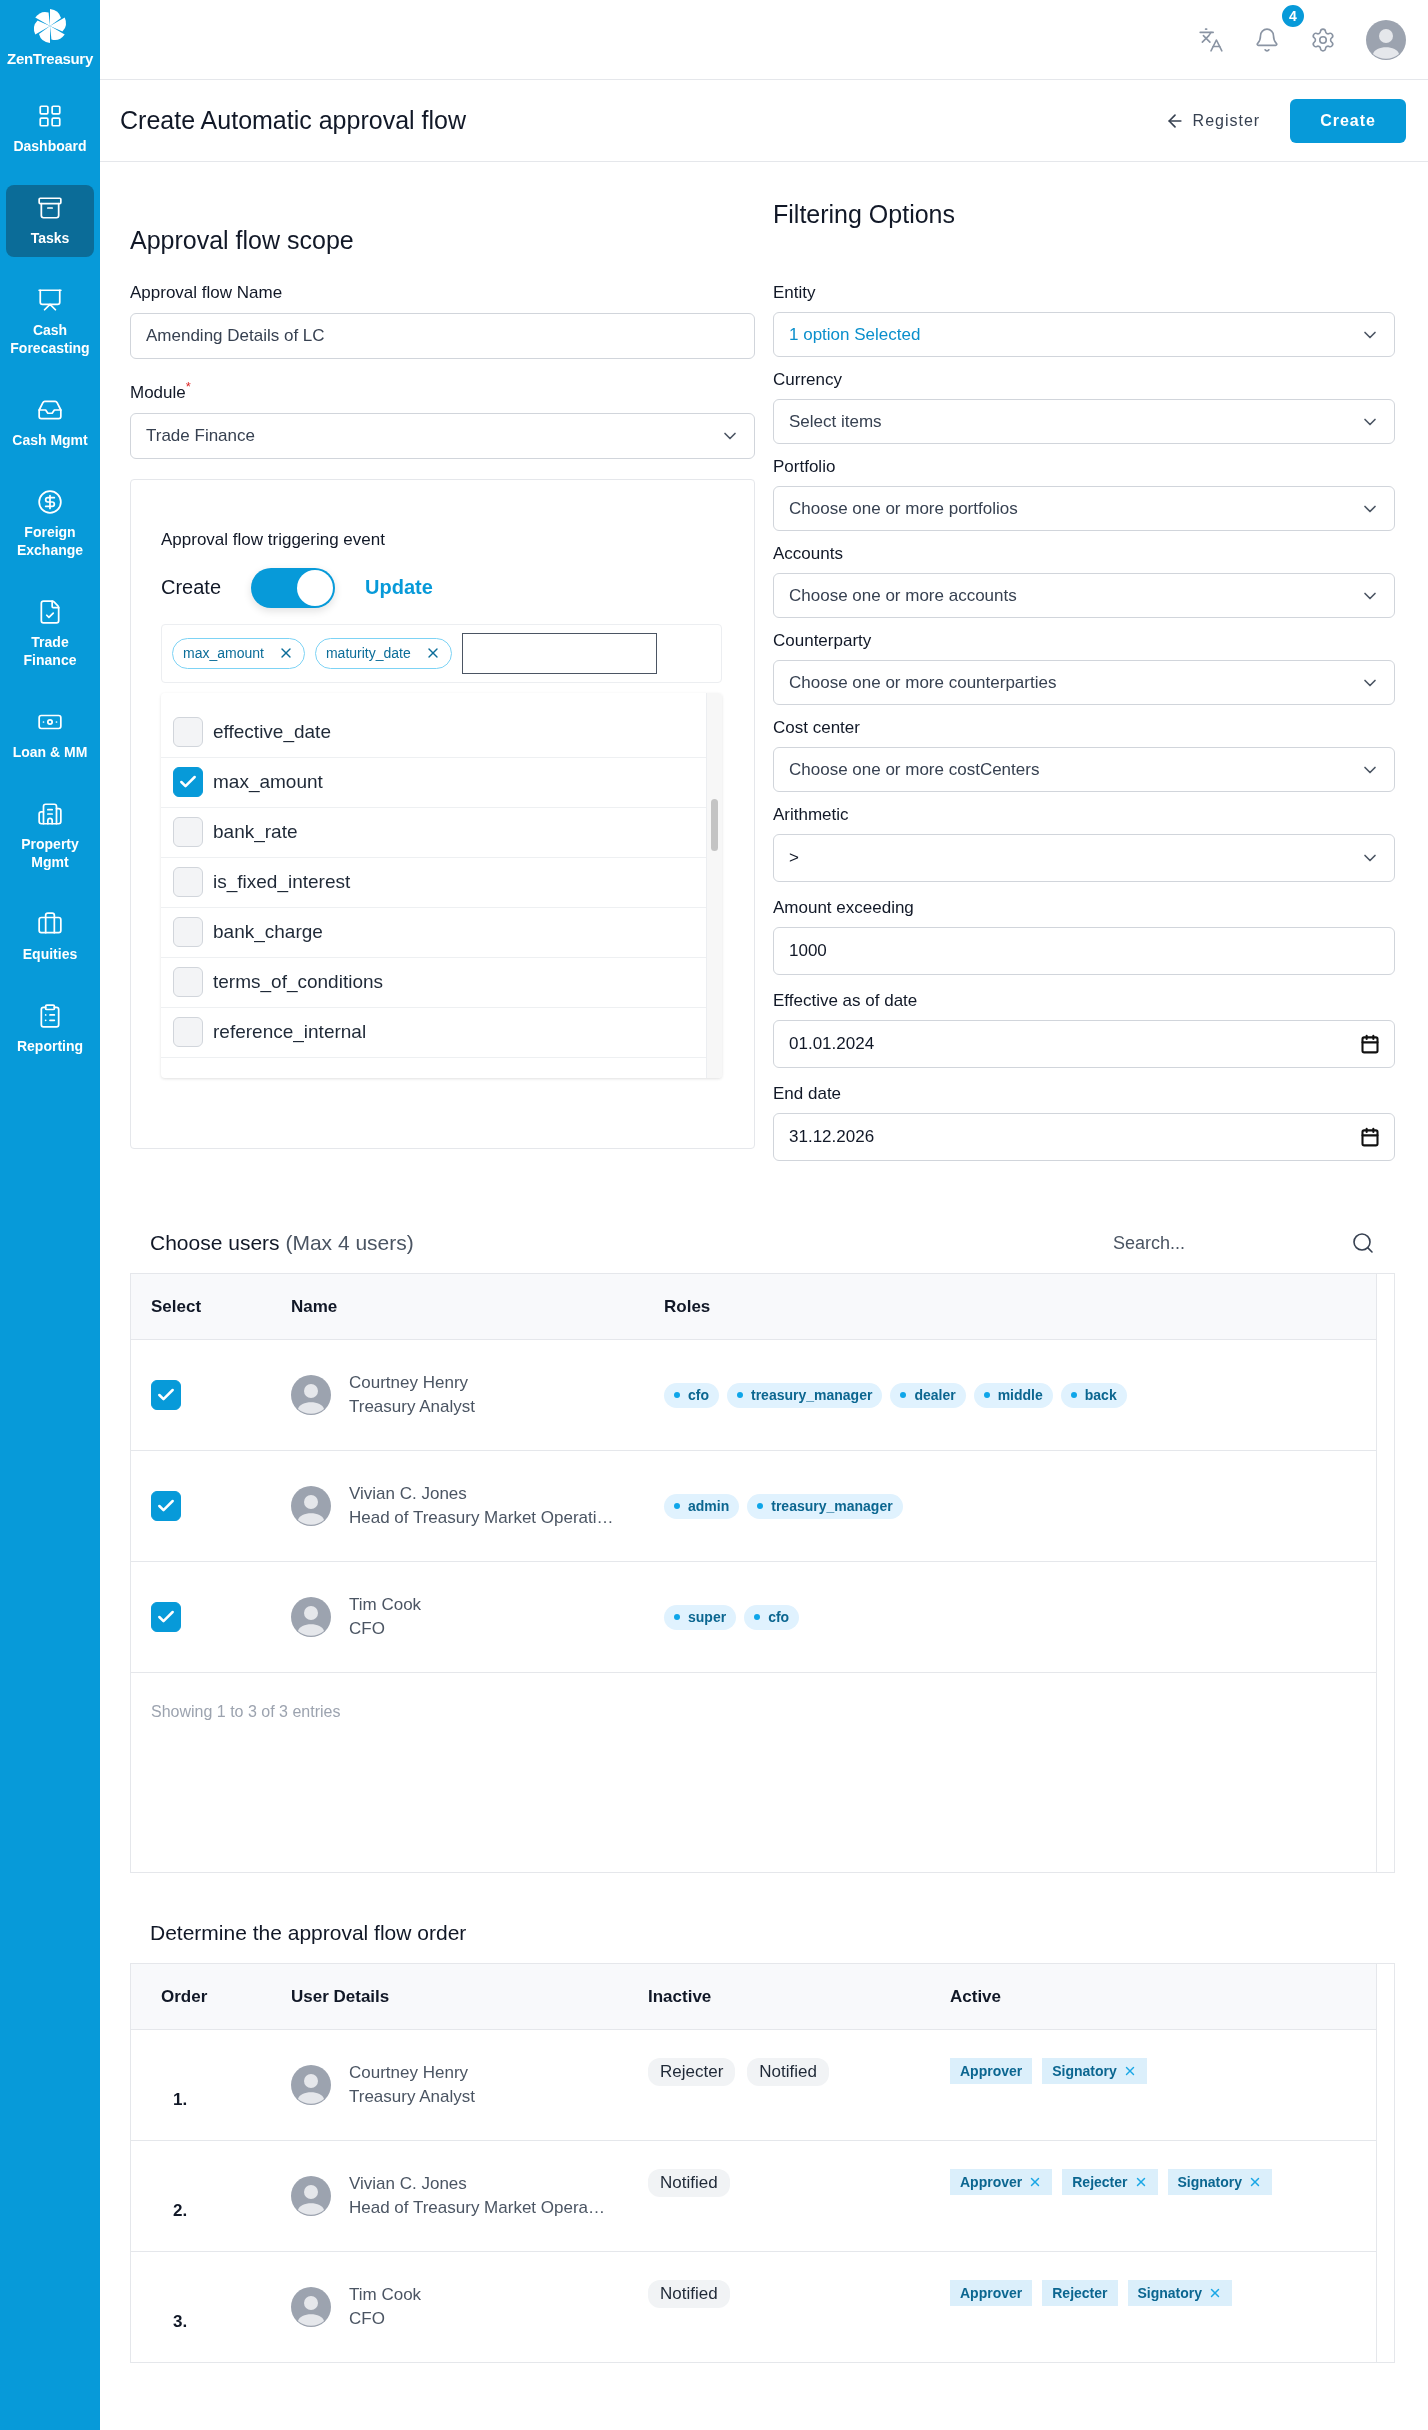 The height and width of the screenshot is (2430, 1428). What do you see at coordinates (846, 1001) in the screenshot?
I see `field-label: Effective as of date` at bounding box center [846, 1001].